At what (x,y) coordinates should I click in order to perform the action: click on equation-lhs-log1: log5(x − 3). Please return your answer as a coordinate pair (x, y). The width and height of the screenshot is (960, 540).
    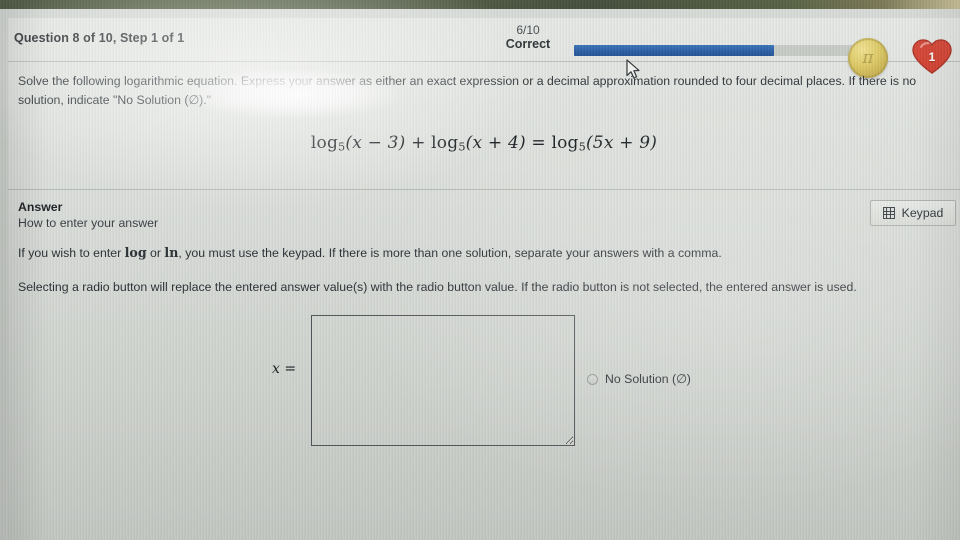
    Looking at the image, I should click on (361, 143).